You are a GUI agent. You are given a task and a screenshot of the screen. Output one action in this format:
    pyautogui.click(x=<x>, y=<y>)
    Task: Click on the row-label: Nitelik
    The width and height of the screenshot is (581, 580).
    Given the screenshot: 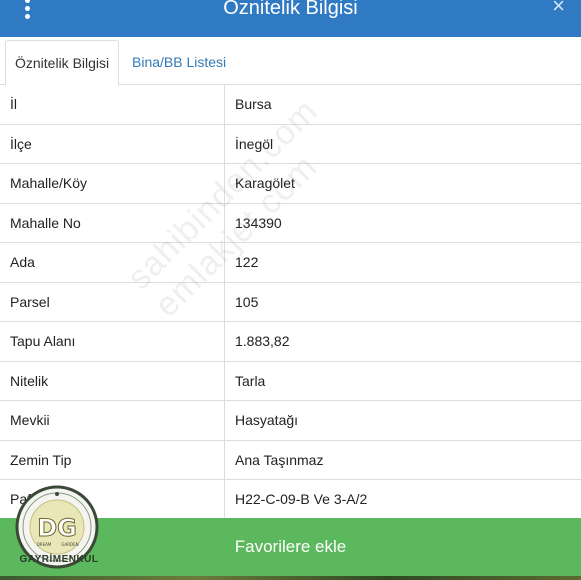 What is the action you would take?
    pyautogui.click(x=112, y=380)
    